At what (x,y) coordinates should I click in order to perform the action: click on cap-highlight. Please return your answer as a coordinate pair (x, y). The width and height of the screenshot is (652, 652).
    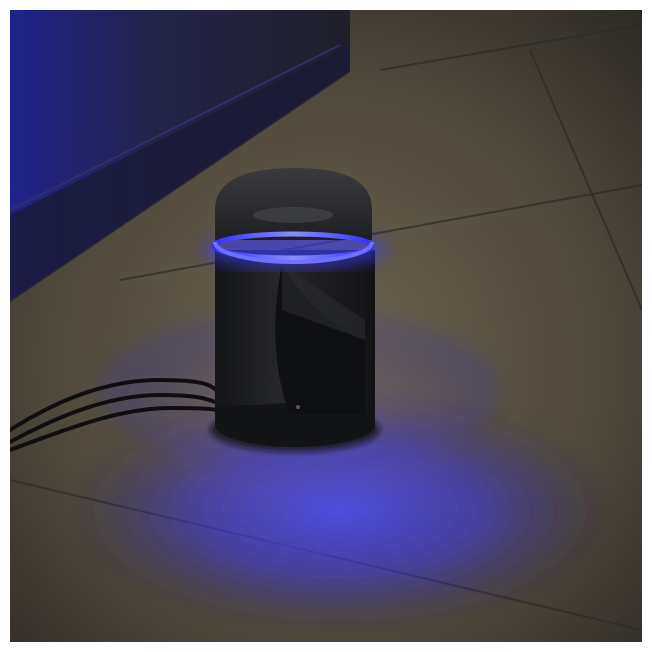
    Looking at the image, I should click on (293, 215).